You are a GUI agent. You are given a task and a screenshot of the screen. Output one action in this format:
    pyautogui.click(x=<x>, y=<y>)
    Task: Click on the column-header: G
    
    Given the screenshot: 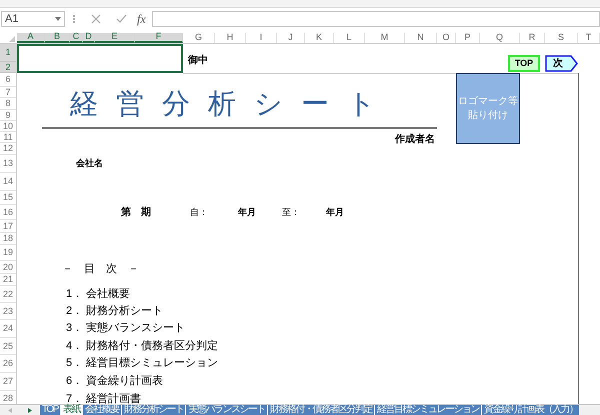 What is the action you would take?
    pyautogui.click(x=199, y=38)
    